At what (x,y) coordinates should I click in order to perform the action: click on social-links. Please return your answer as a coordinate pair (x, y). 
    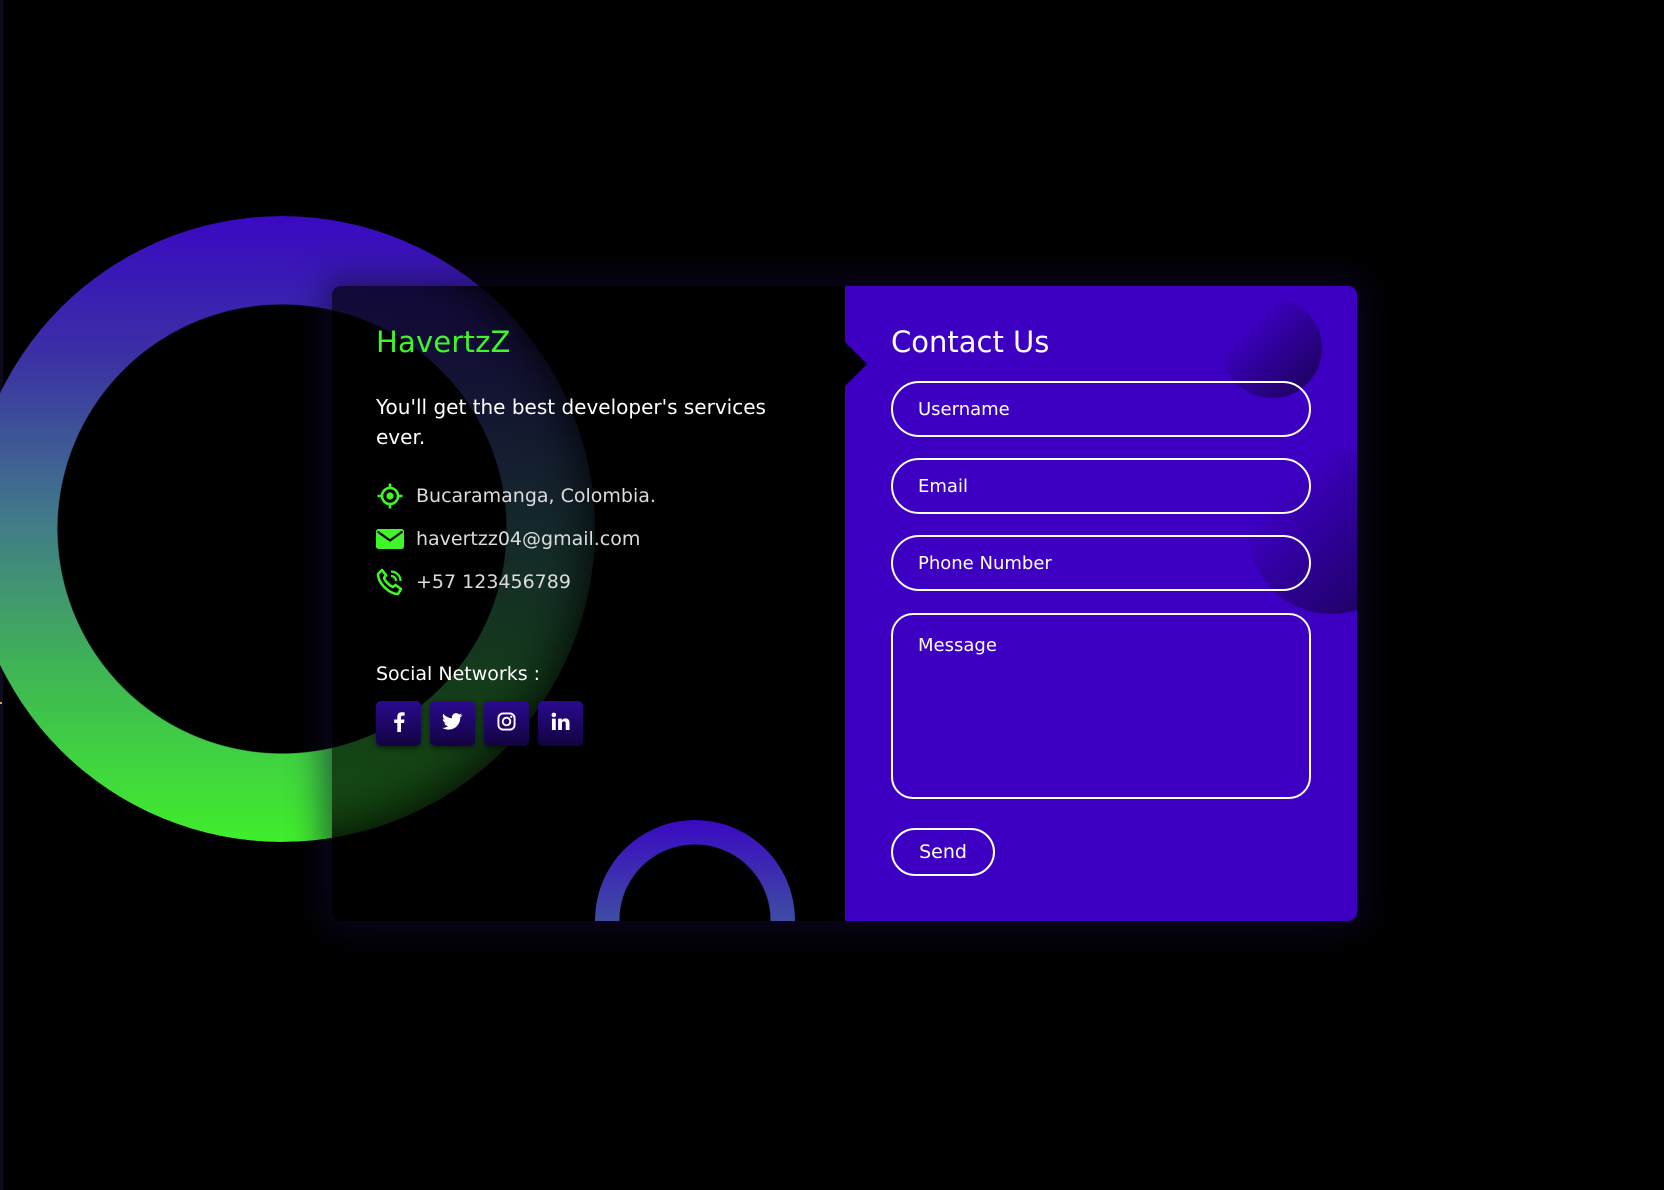
    Looking at the image, I should click on (484, 723).